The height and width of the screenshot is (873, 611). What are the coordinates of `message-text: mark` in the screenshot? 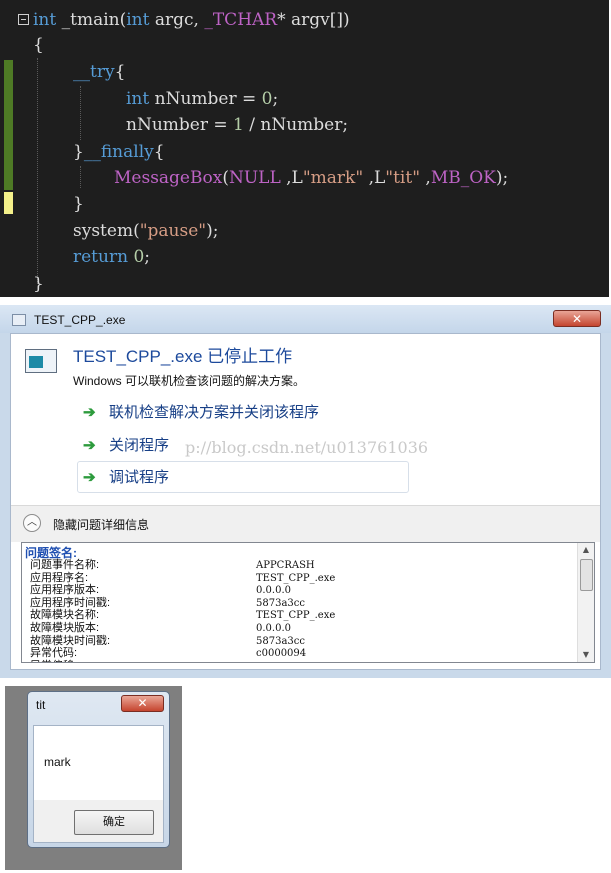 It's located at (57, 762).